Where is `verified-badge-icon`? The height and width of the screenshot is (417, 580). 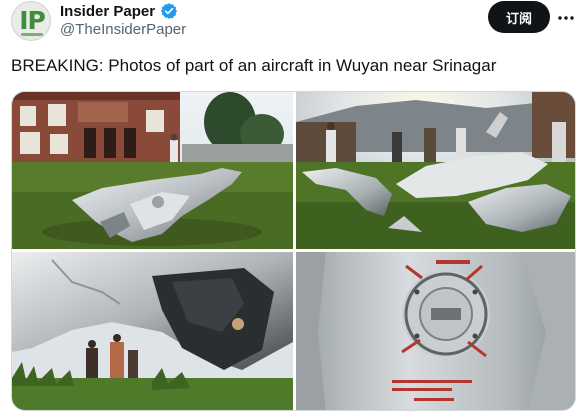
verified-badge-icon is located at coordinates (169, 11).